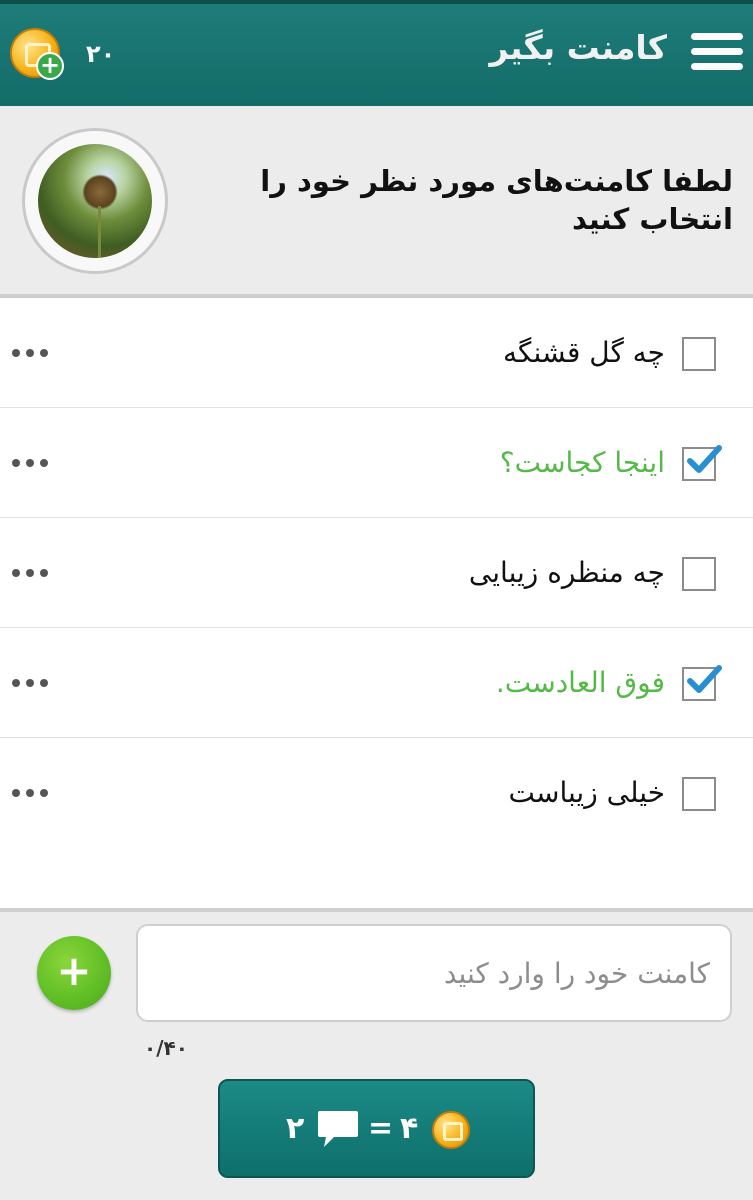 The width and height of the screenshot is (753, 1200). What do you see at coordinates (376, 793) in the screenshot?
I see `comment-row: خیلی زیباست` at bounding box center [376, 793].